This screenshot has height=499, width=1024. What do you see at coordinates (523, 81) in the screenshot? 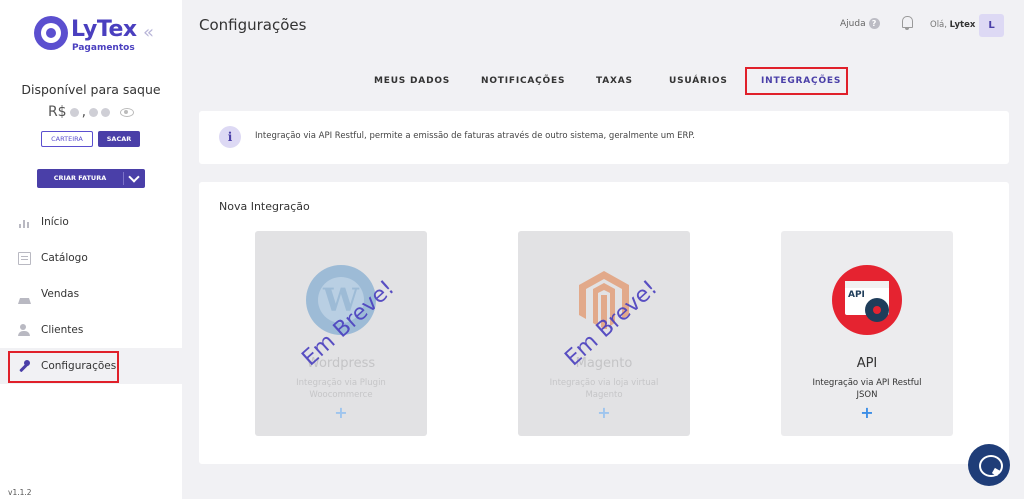
I see `tab-notificacoes: NOTIFICAÇÕES` at bounding box center [523, 81].